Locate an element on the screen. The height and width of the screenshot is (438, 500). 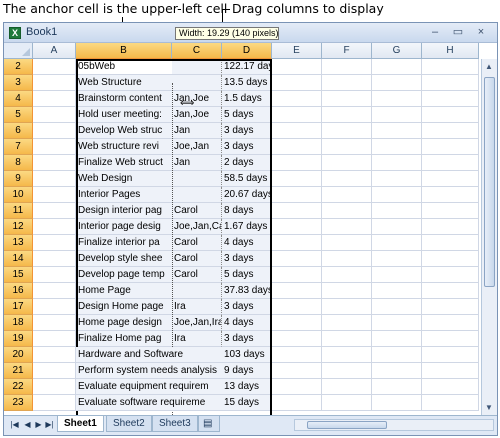
cell-c10 is located at coordinates (197, 195).